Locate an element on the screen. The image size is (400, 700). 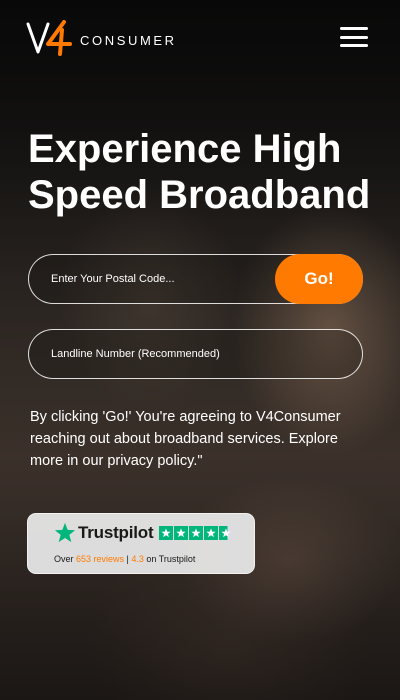
landline-field is located at coordinates (195, 354).